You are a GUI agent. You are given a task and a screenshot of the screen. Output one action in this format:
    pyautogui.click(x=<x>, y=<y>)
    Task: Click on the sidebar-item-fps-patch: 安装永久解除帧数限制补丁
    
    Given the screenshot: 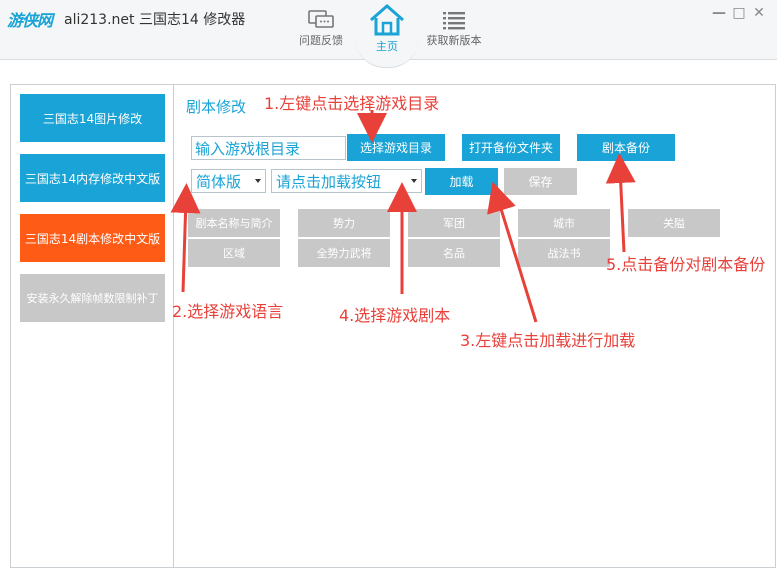 What is the action you would take?
    pyautogui.click(x=92, y=298)
    